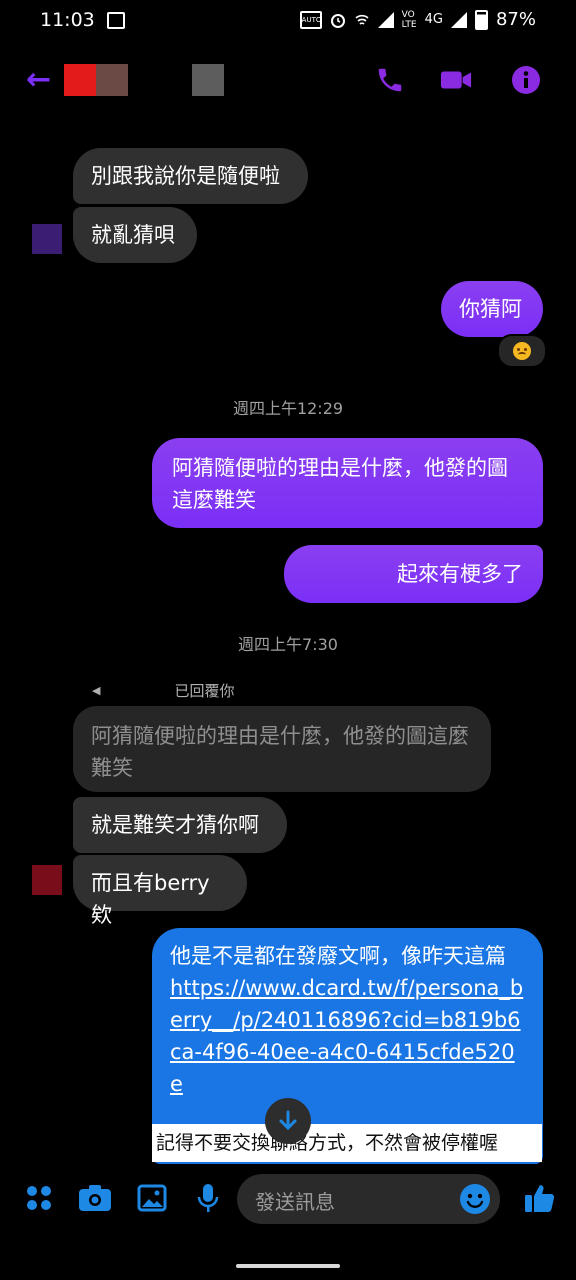 The height and width of the screenshot is (1280, 576). What do you see at coordinates (295, 1202) in the screenshot?
I see `message-input-placeholder: 發送訊息` at bounding box center [295, 1202].